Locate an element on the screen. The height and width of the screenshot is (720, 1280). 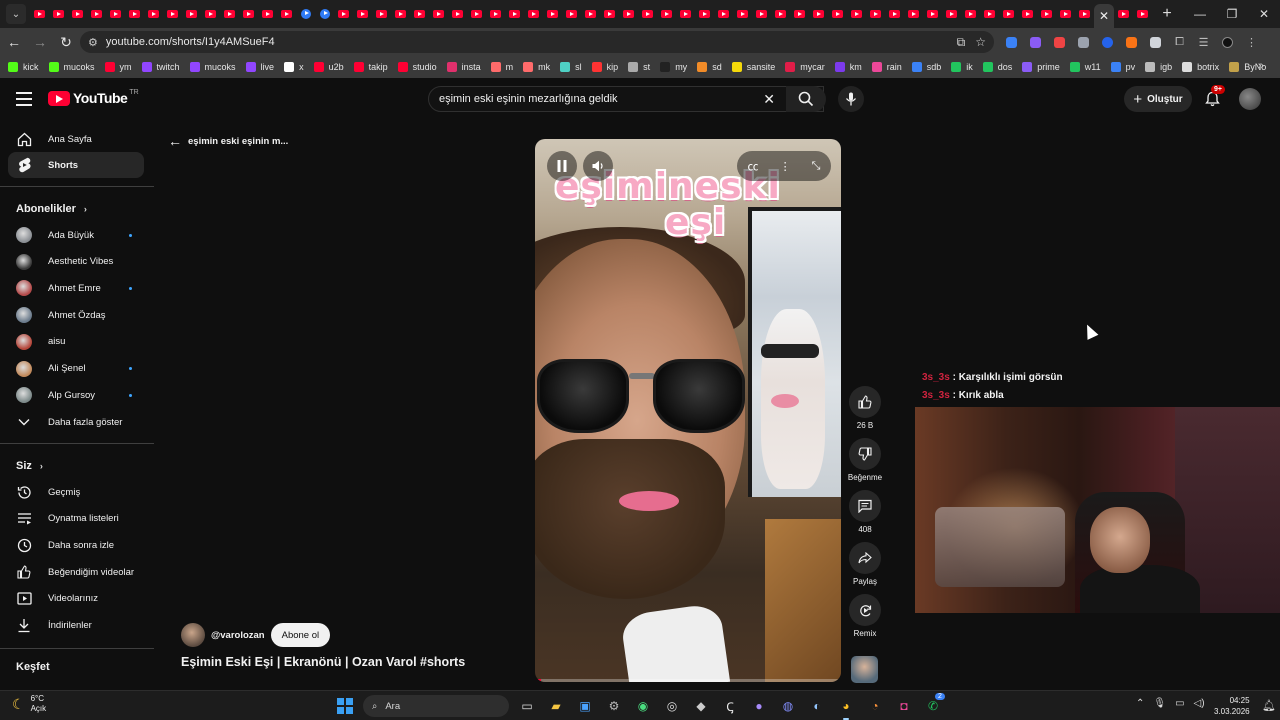
sidebar-item-playlists: Oynatma listeleri is located at coordinates (76, 519).